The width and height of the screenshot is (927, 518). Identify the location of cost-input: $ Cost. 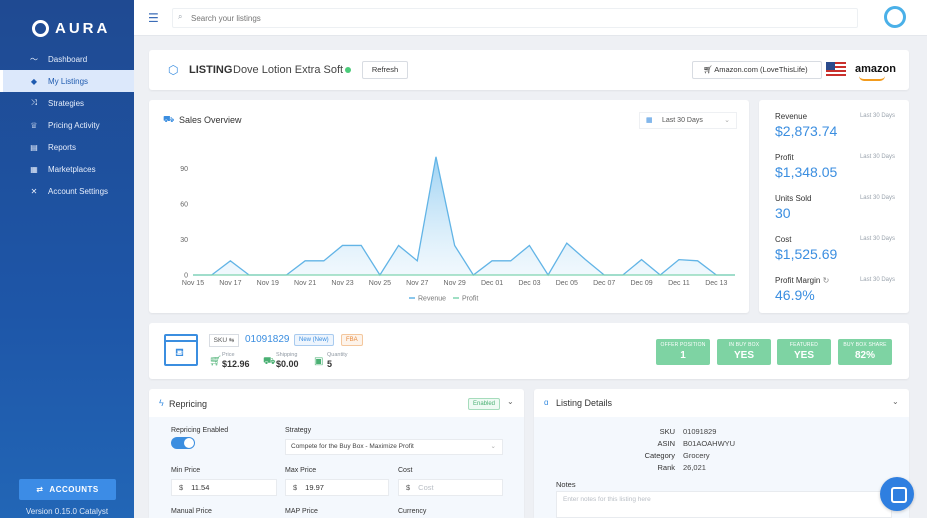
(450, 487).